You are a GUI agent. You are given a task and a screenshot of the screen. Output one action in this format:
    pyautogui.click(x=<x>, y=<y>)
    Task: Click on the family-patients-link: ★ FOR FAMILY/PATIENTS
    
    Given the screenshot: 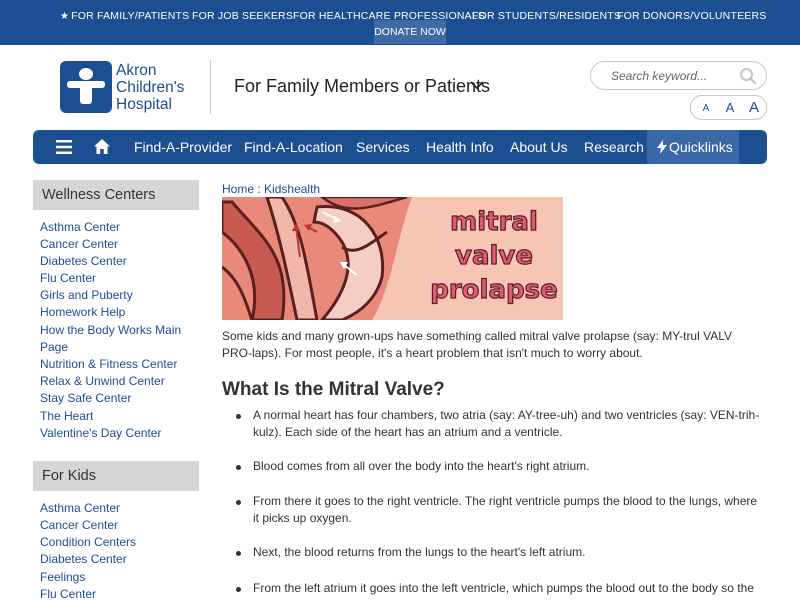 What is the action you would take?
    pyautogui.click(x=124, y=16)
    